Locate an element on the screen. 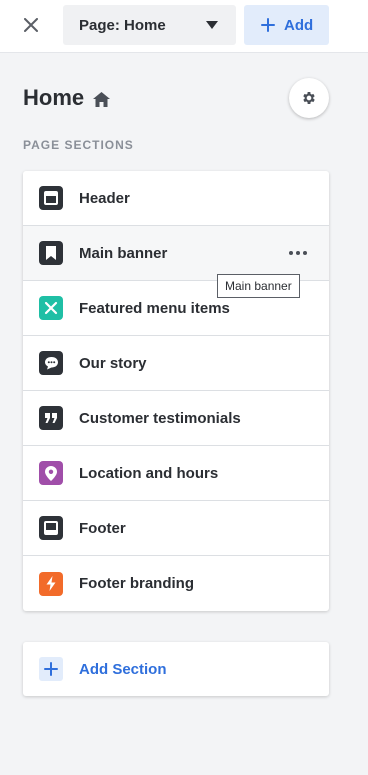 The height and width of the screenshot is (775, 368). section-row-main-banner: Main banner is located at coordinates (176, 253).